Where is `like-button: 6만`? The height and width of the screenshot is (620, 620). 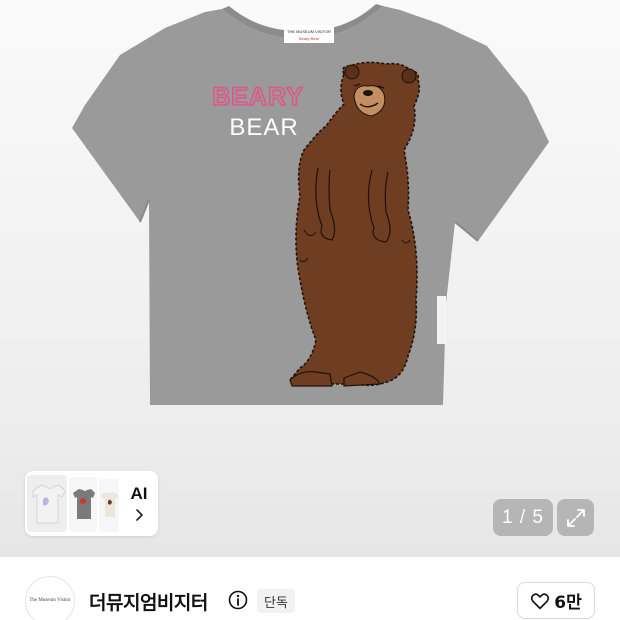 like-button: 6만 is located at coordinates (556, 600).